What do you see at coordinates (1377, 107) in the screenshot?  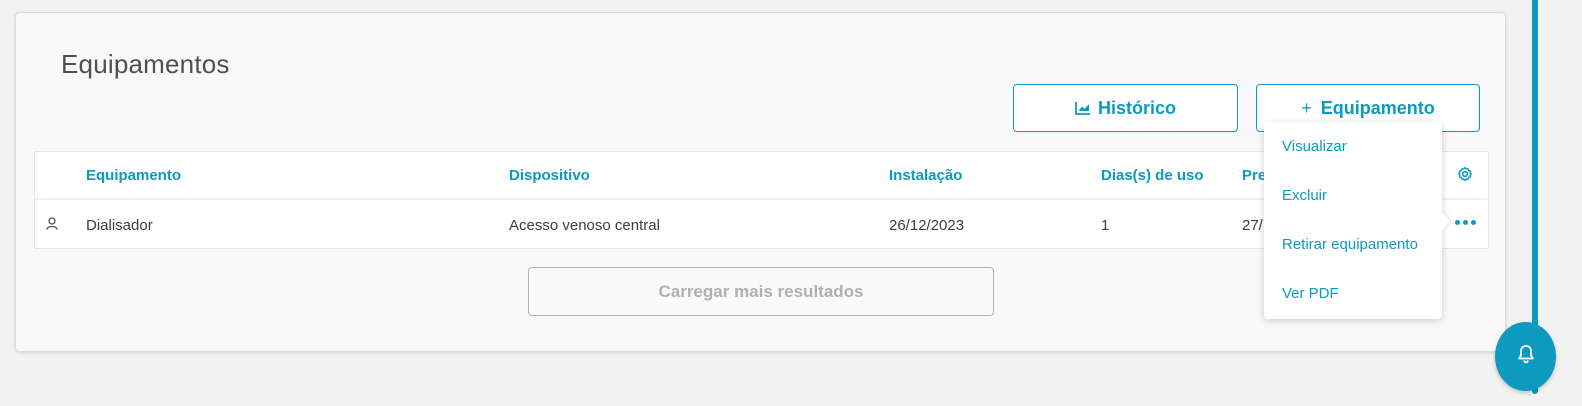 I see `add-equipment-label: Equipamento` at bounding box center [1377, 107].